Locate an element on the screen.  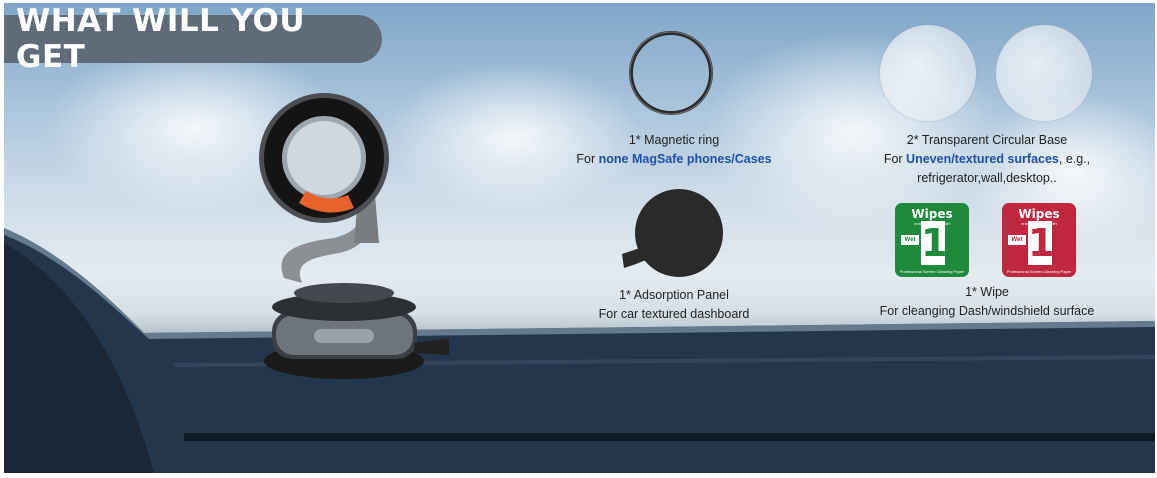
wipe-caption-title: 1* Wipe is located at coordinates (987, 292).